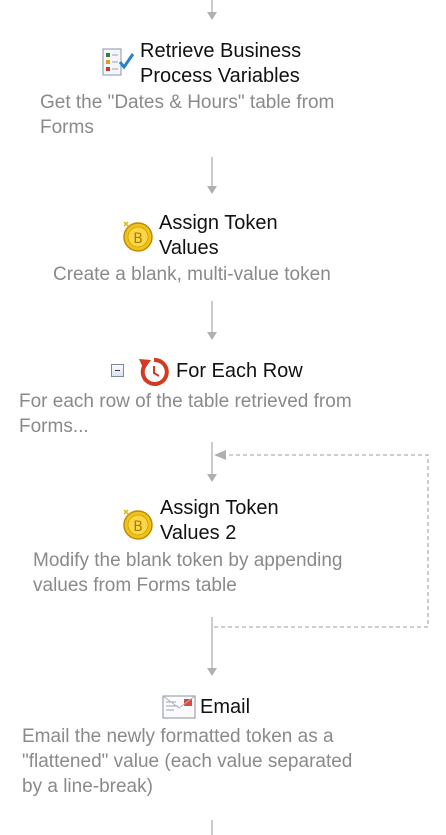  What do you see at coordinates (179, 707) in the screenshot?
I see `email-icon` at bounding box center [179, 707].